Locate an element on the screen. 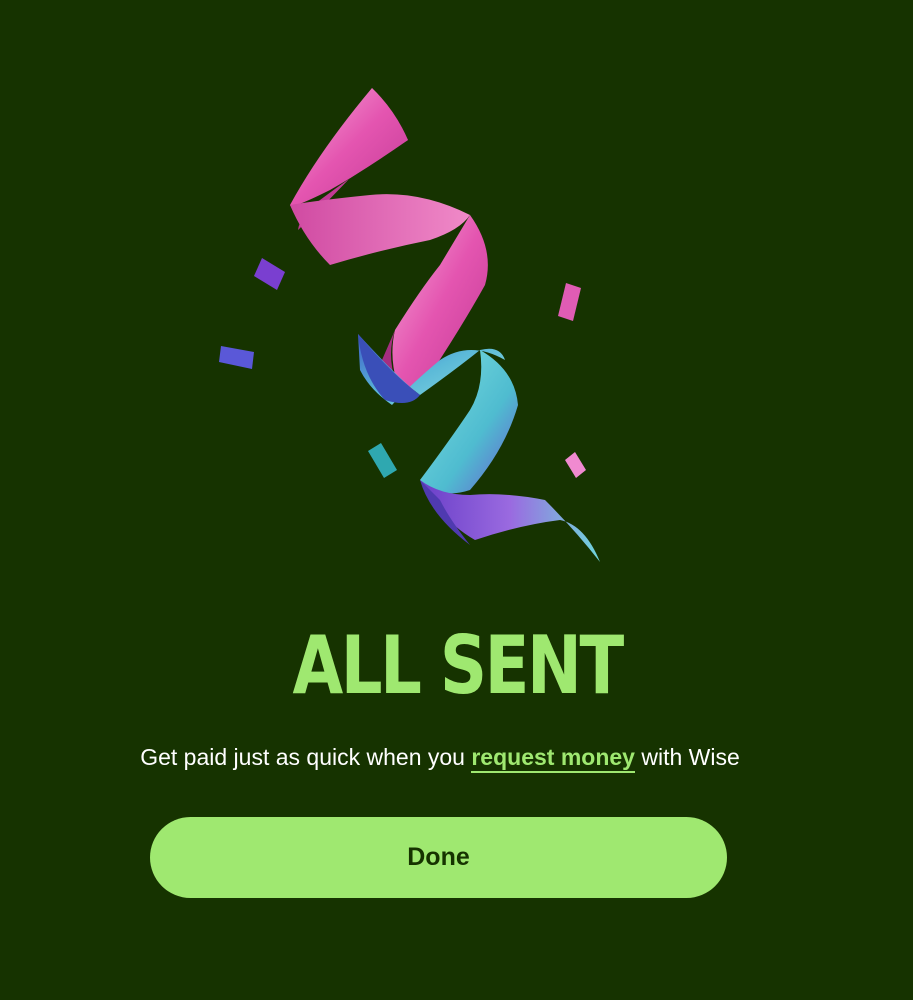 This screenshot has height=1000, width=913. request-money-link: request money is located at coordinates (553, 758).